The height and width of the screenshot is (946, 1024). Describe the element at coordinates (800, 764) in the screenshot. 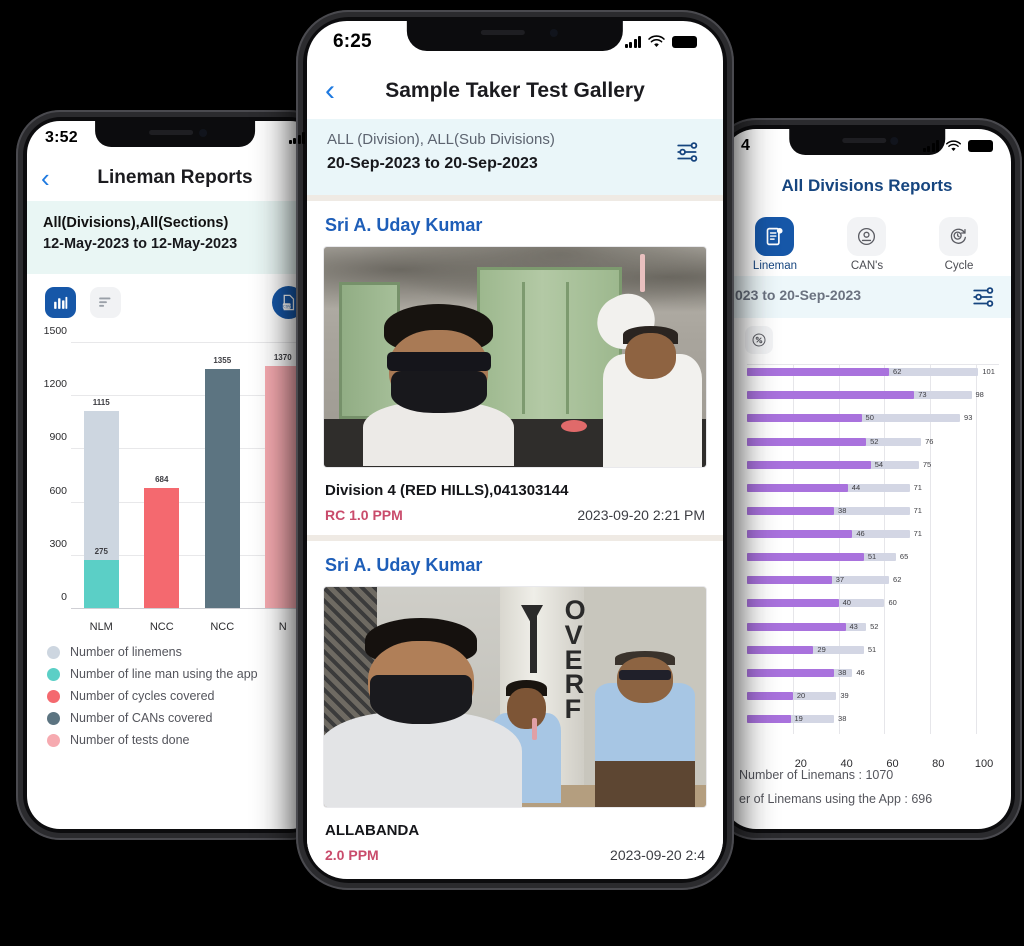

I see `horizontal-x-tick: 20` at that location.